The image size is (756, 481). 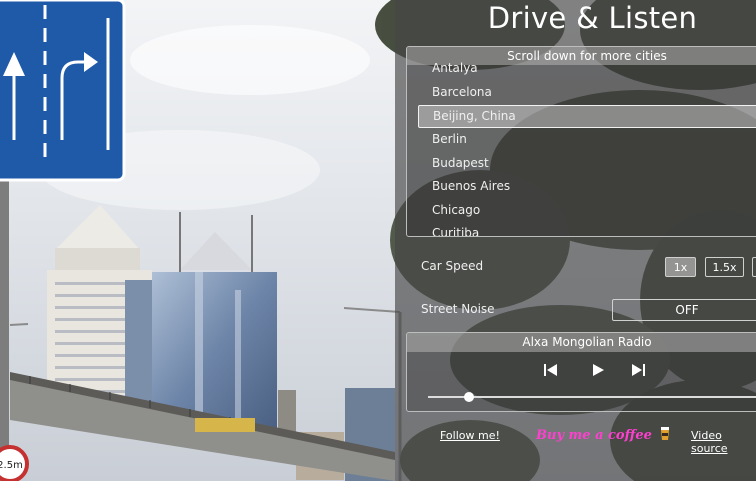 I want to click on buy-me-a-coffee-link: Buy me a coffee, so click(x=603, y=435).